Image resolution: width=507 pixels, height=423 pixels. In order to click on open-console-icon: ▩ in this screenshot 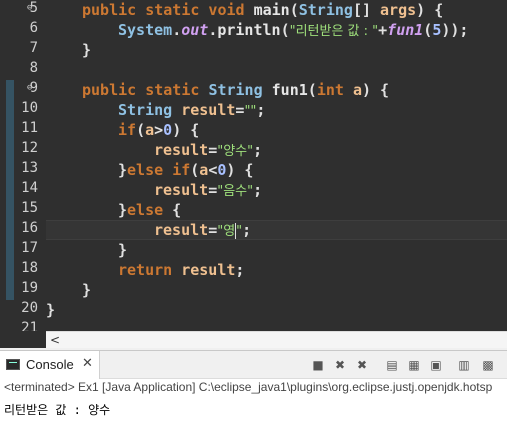, I will do `click(488, 365)`.